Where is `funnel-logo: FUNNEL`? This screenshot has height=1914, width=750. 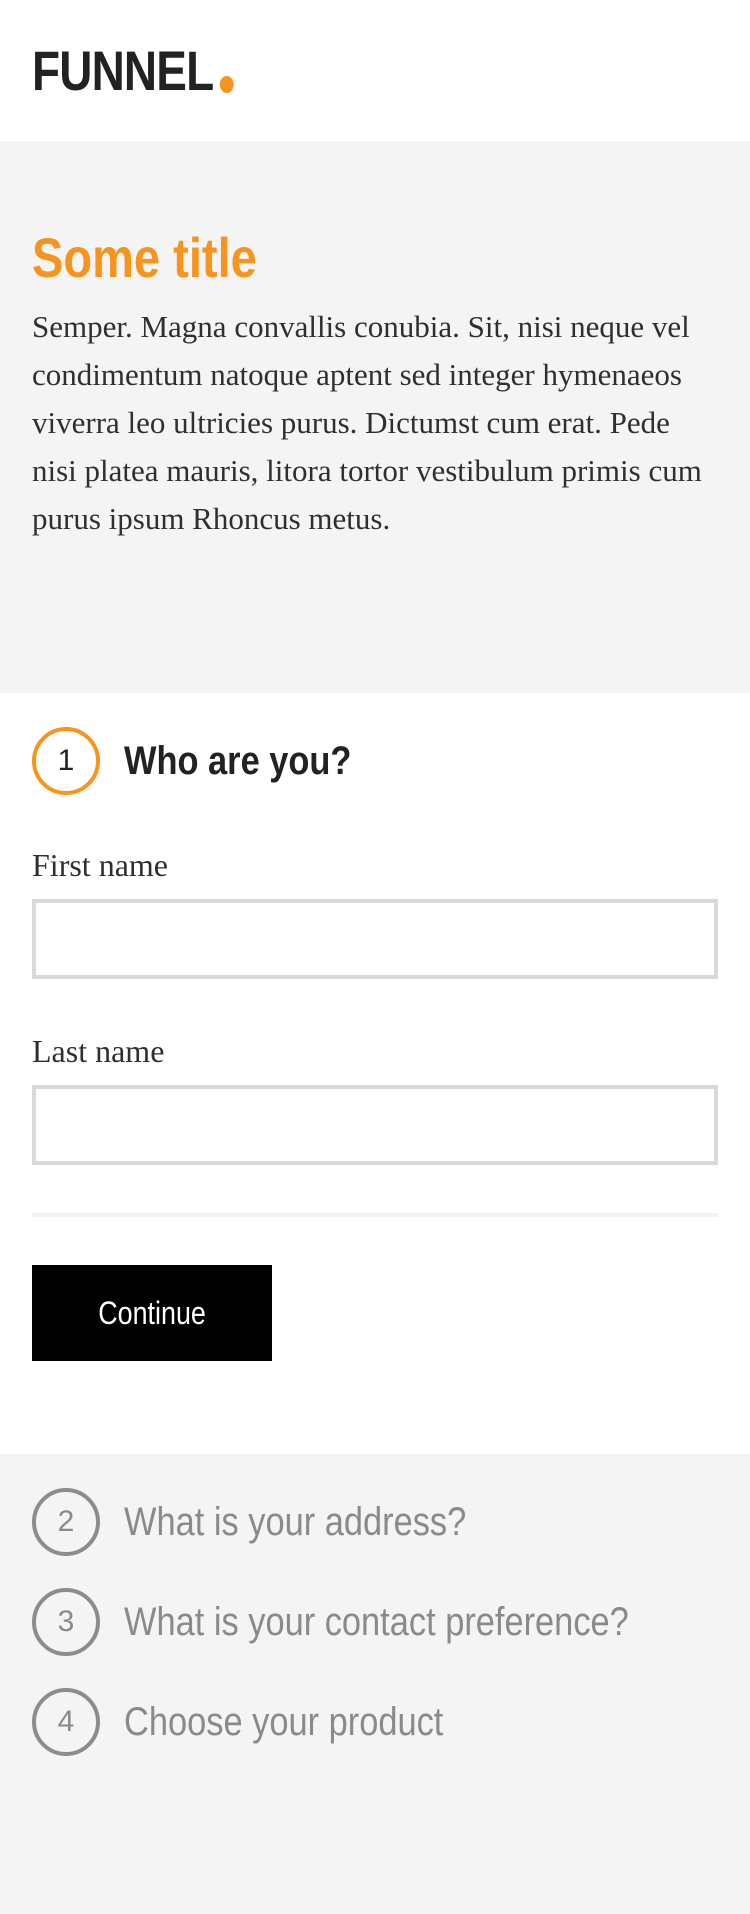
funnel-logo: FUNNEL is located at coordinates (133, 70).